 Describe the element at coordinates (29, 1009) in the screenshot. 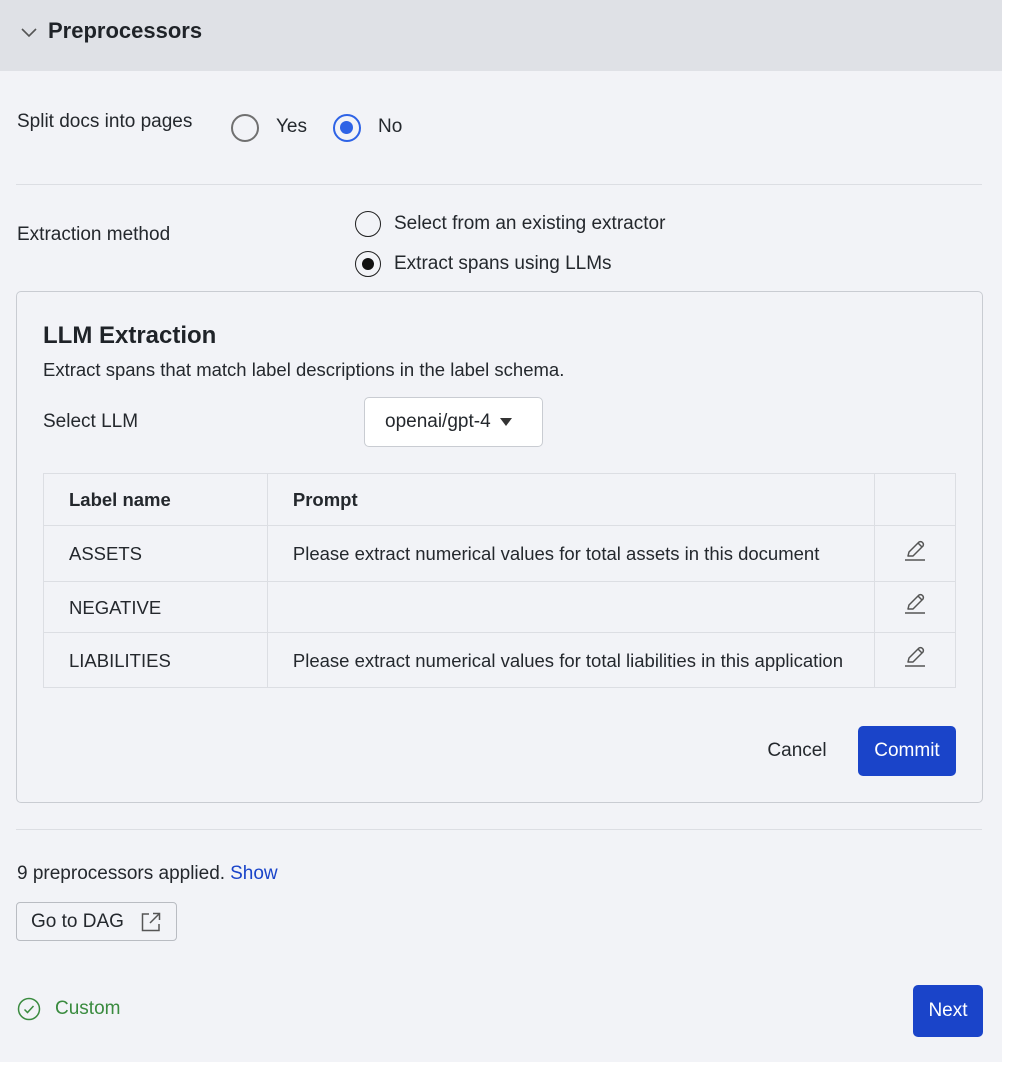

I see `check-circle-icon` at that location.